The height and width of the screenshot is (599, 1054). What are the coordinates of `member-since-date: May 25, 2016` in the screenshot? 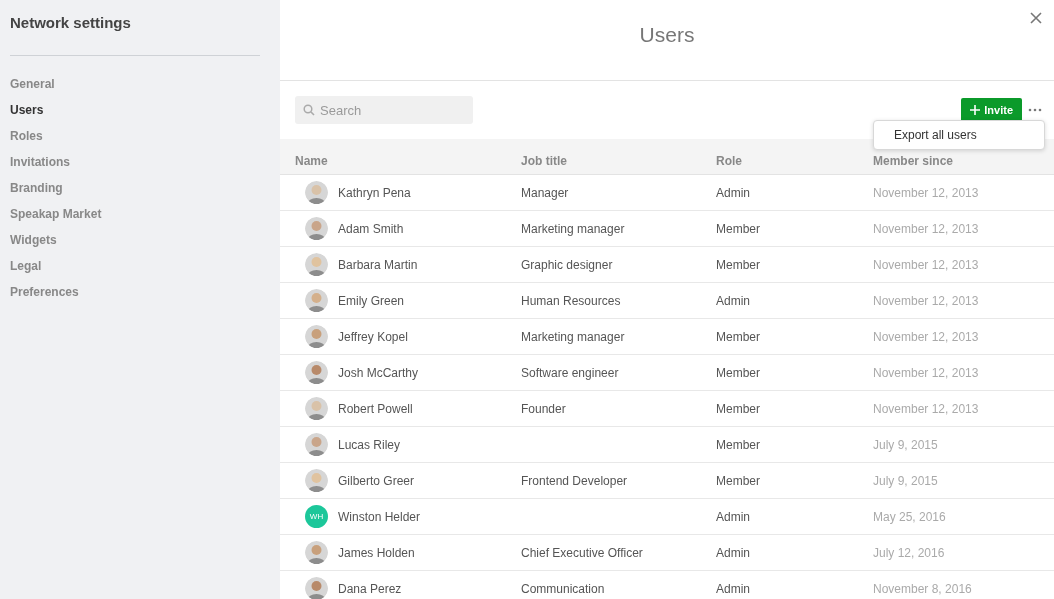 It's located at (910, 517).